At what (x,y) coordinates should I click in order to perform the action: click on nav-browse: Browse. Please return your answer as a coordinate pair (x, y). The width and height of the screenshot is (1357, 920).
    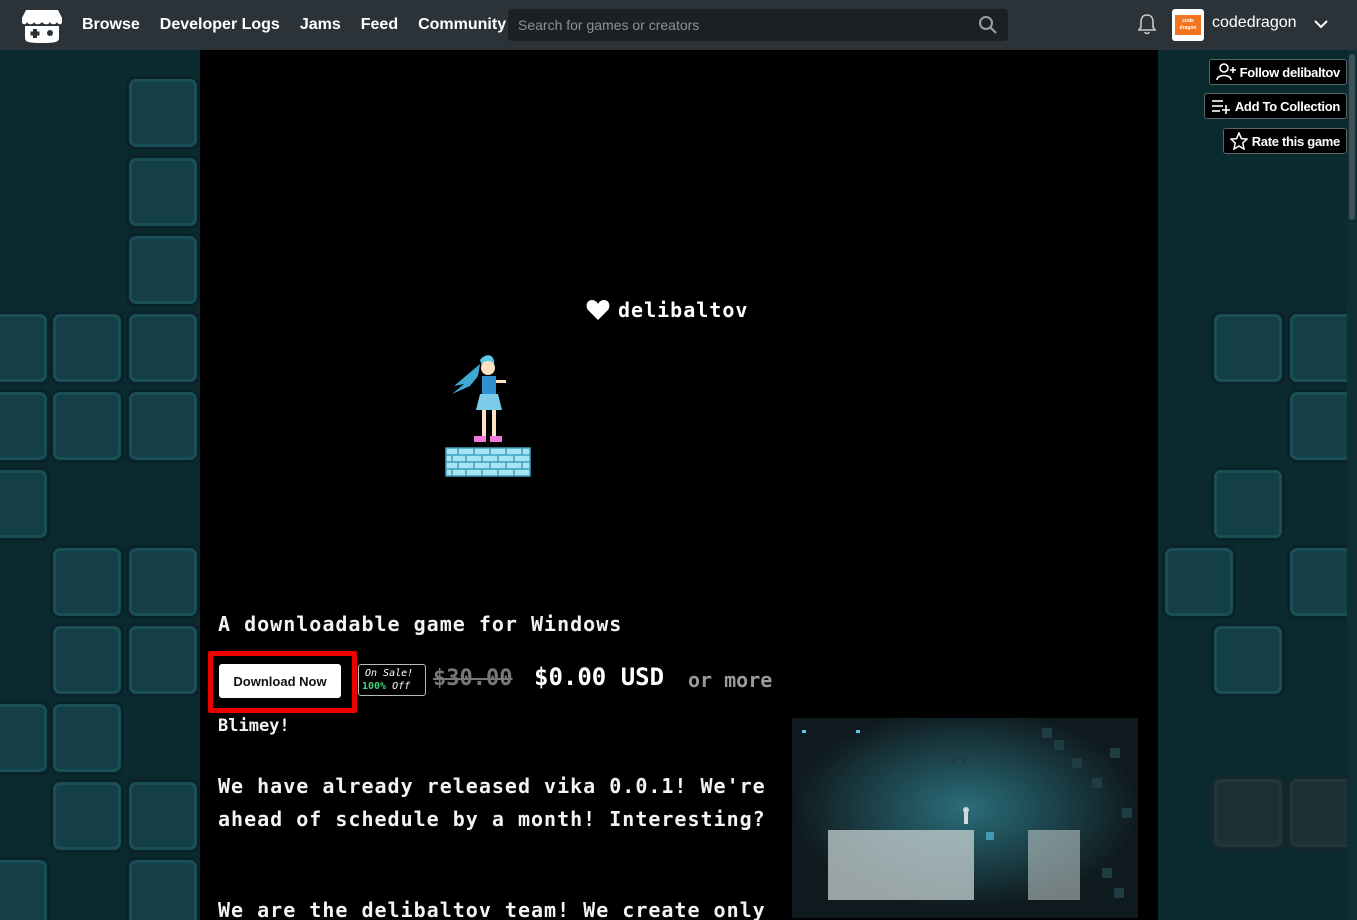
    Looking at the image, I should click on (111, 25).